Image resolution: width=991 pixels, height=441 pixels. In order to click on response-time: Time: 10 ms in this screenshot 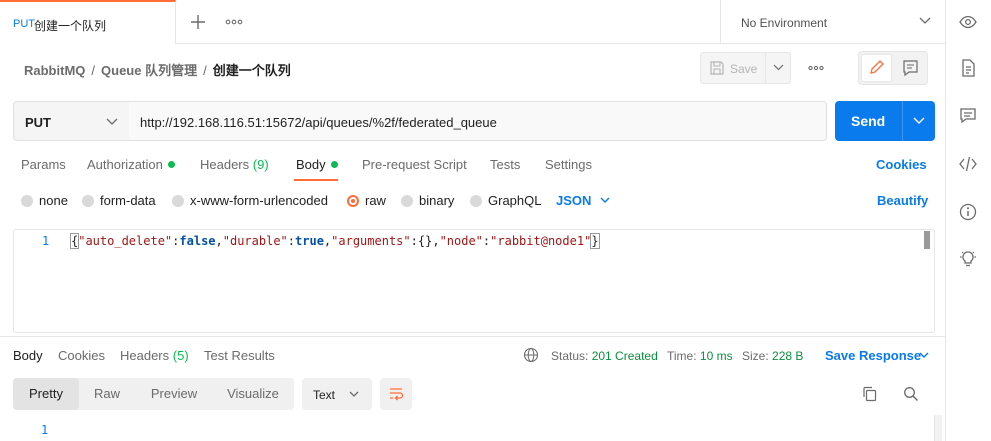, I will do `click(700, 356)`.